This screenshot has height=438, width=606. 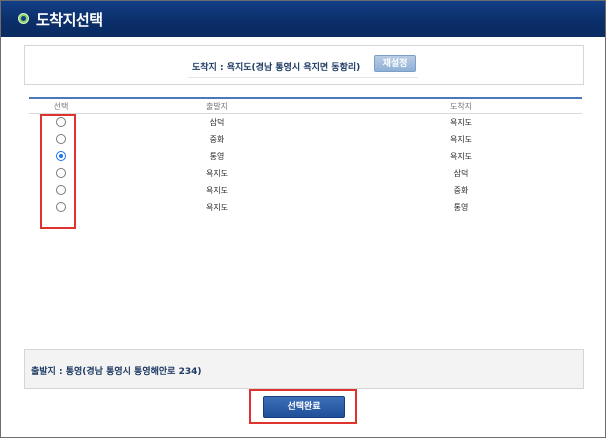 I want to click on table-row: 통영 욕지도, so click(x=305, y=156).